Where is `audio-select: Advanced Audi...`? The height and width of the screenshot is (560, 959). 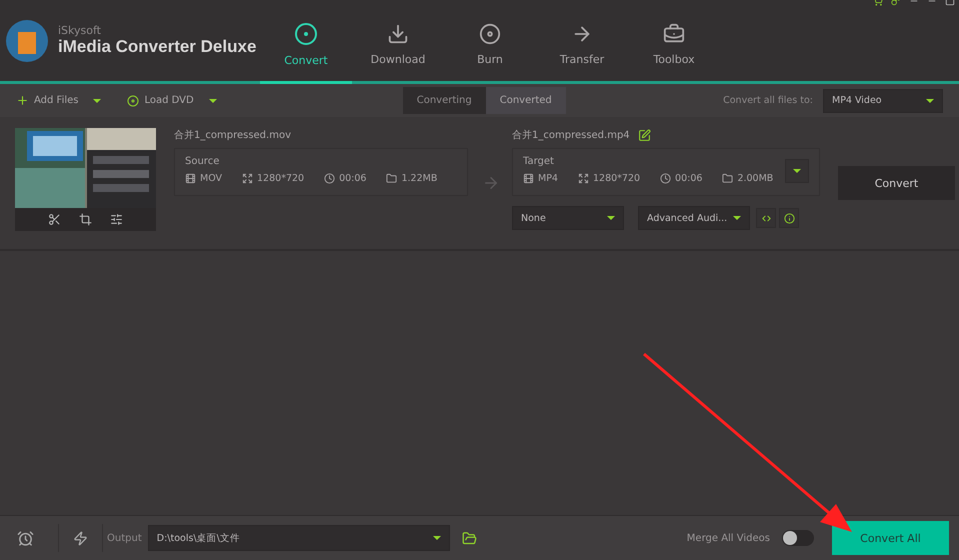
audio-select: Advanced Audi... is located at coordinates (694, 218).